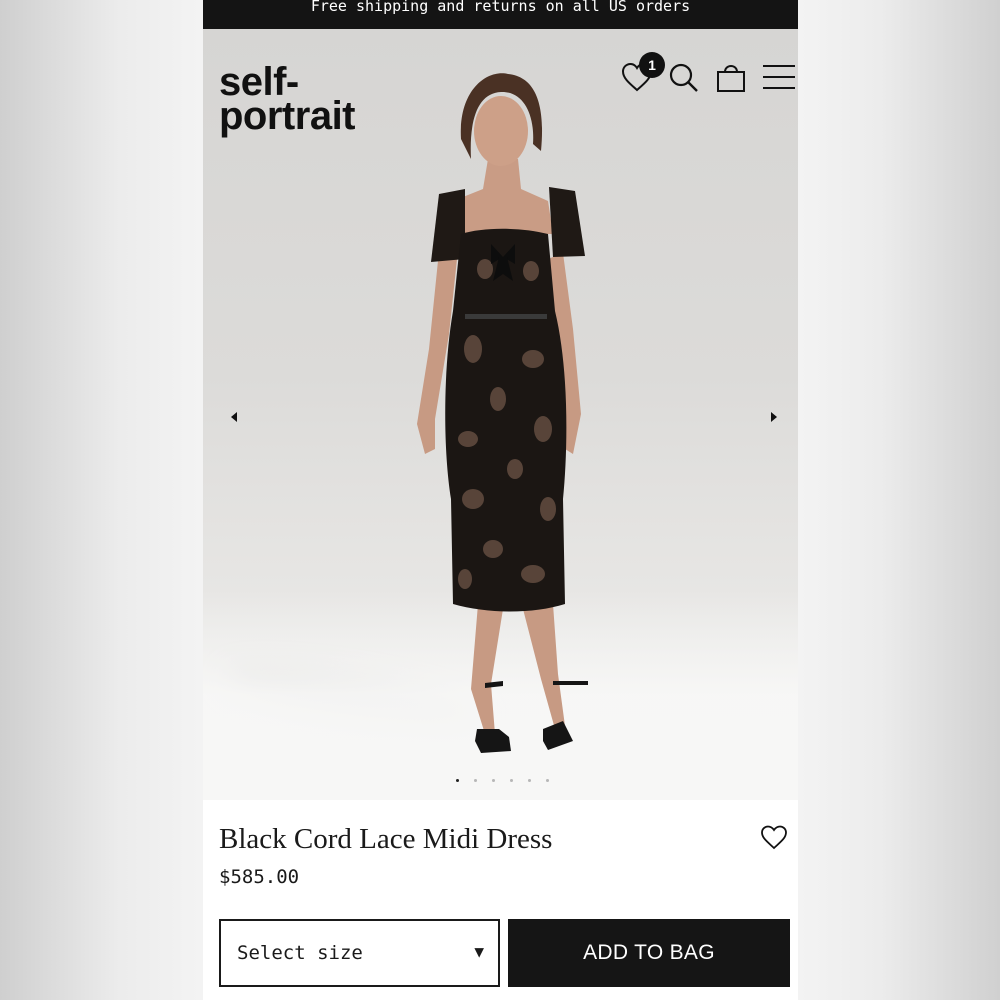  What do you see at coordinates (479, 951) in the screenshot?
I see `chevron-down-icon: ▼` at bounding box center [479, 951].